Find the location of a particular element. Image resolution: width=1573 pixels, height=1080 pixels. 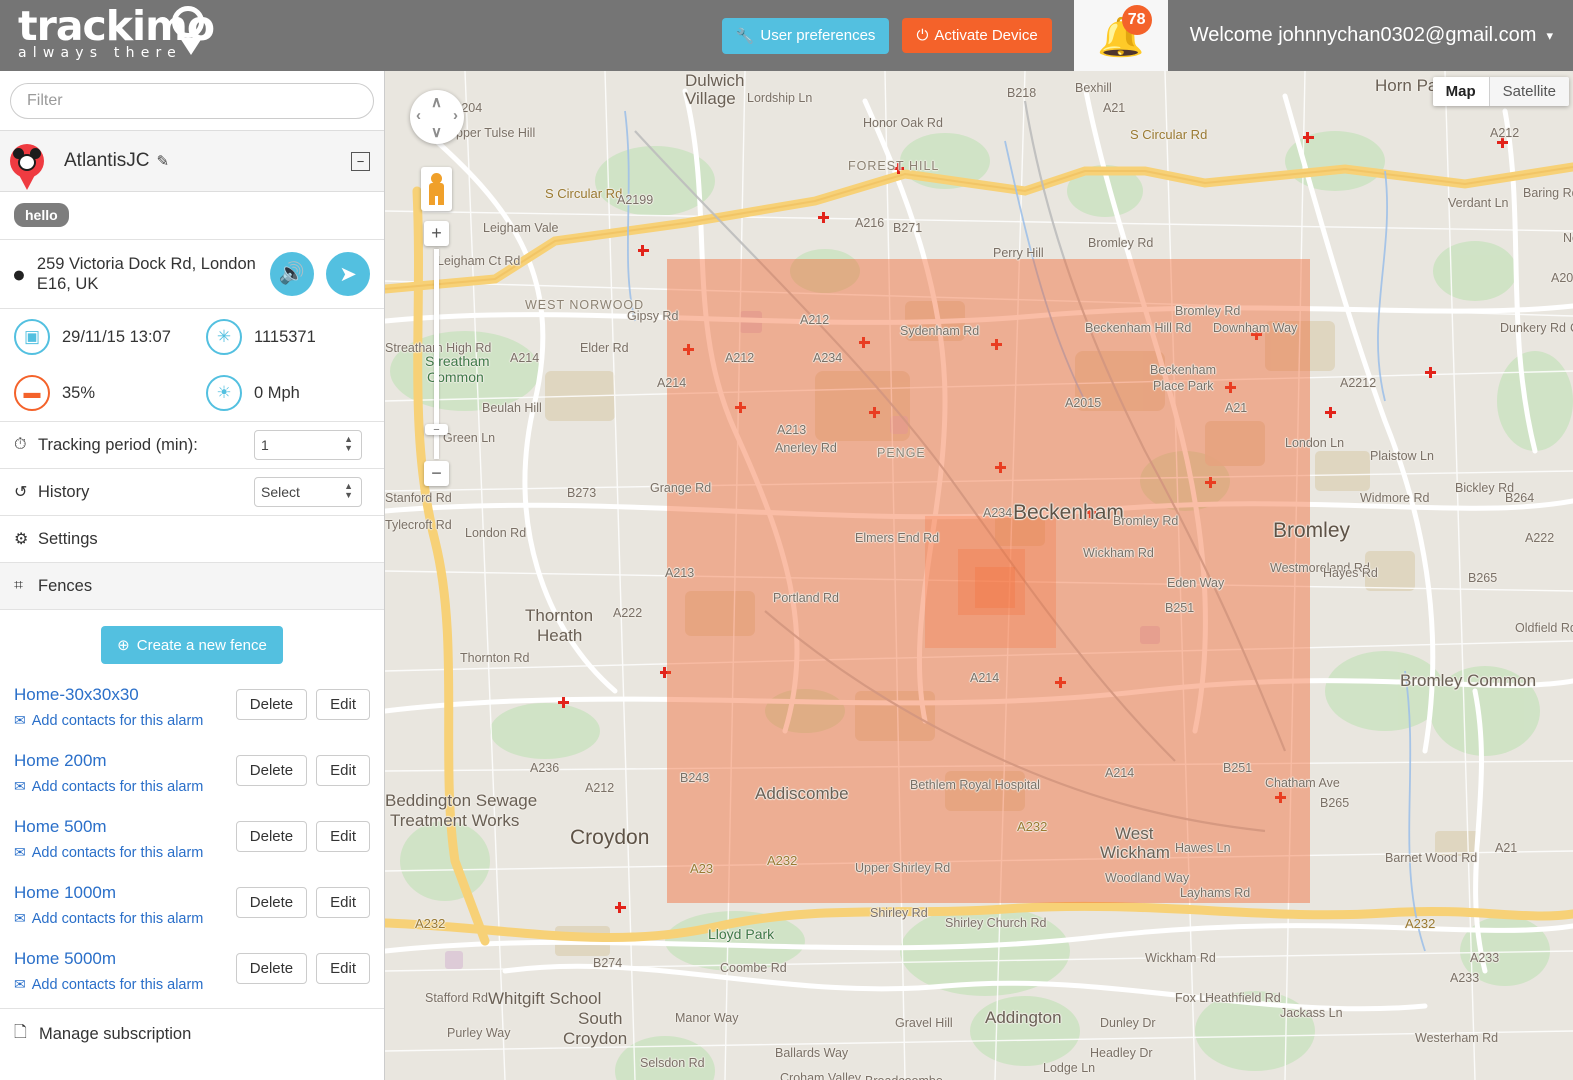

satellite-icon: ✳ is located at coordinates (224, 337).